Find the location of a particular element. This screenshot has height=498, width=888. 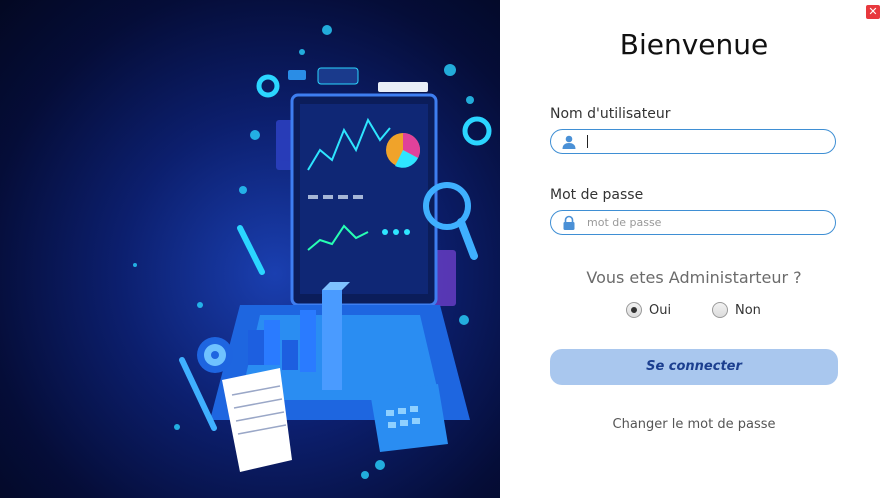

page-title: Bienvenue is located at coordinates (694, 44).